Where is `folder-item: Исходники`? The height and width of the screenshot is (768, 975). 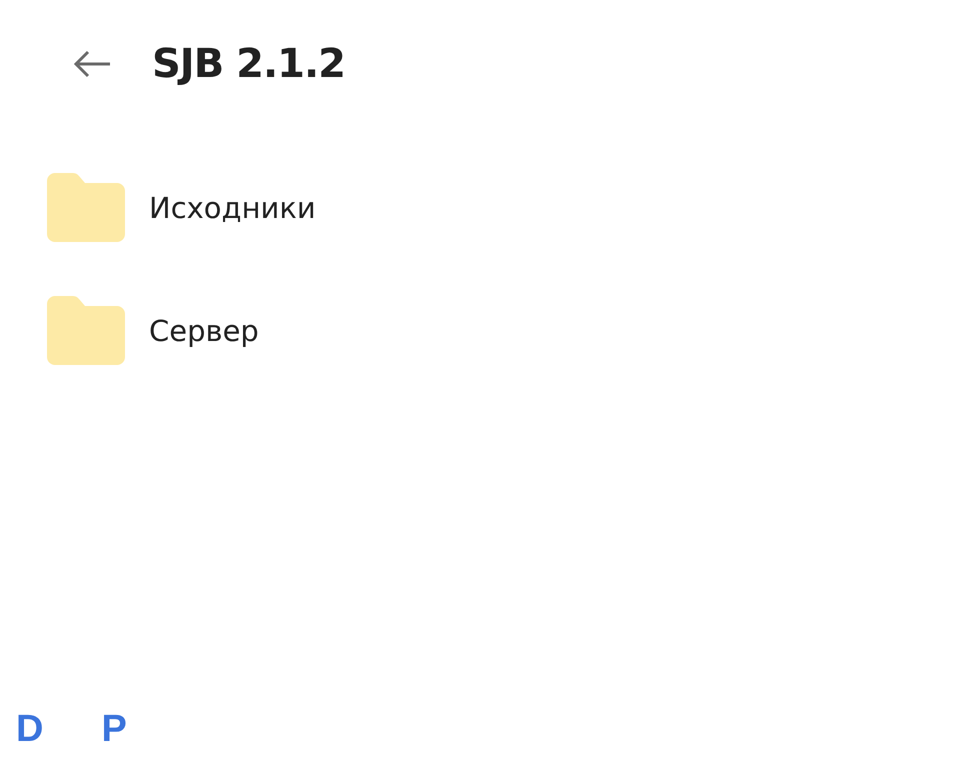 folder-item: Исходники is located at coordinates (511, 207).